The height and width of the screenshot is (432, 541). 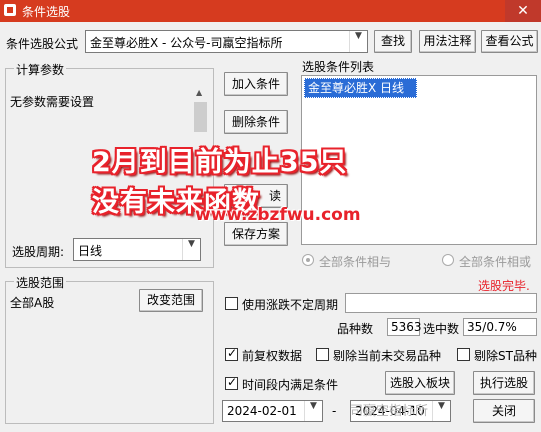 What do you see at coordinates (186, 43) in the screenshot?
I see `formula-value: 金至尊必胜X - 公众号-司蠃空指标所` at bounding box center [186, 43].